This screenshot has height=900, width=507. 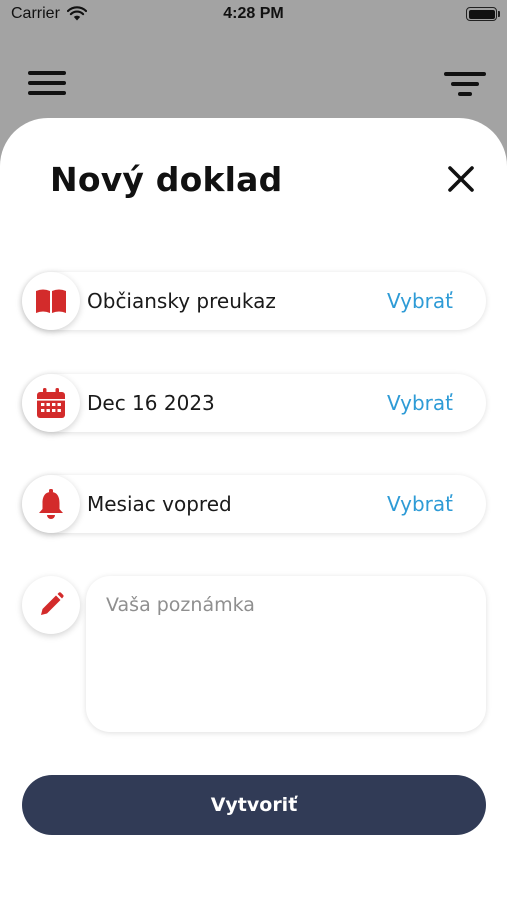 What do you see at coordinates (51, 403) in the screenshot?
I see `calendar-icon` at bounding box center [51, 403].